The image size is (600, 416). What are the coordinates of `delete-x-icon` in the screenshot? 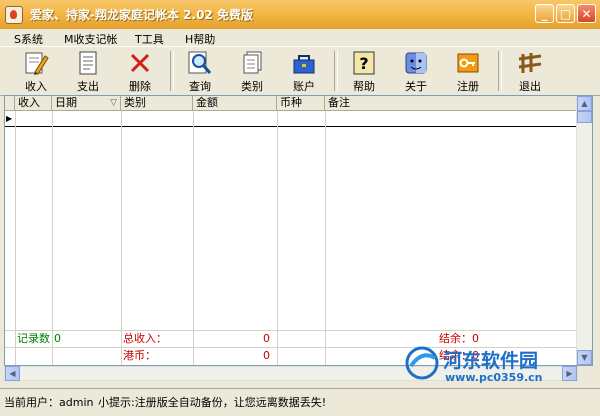 It's located at (140, 63).